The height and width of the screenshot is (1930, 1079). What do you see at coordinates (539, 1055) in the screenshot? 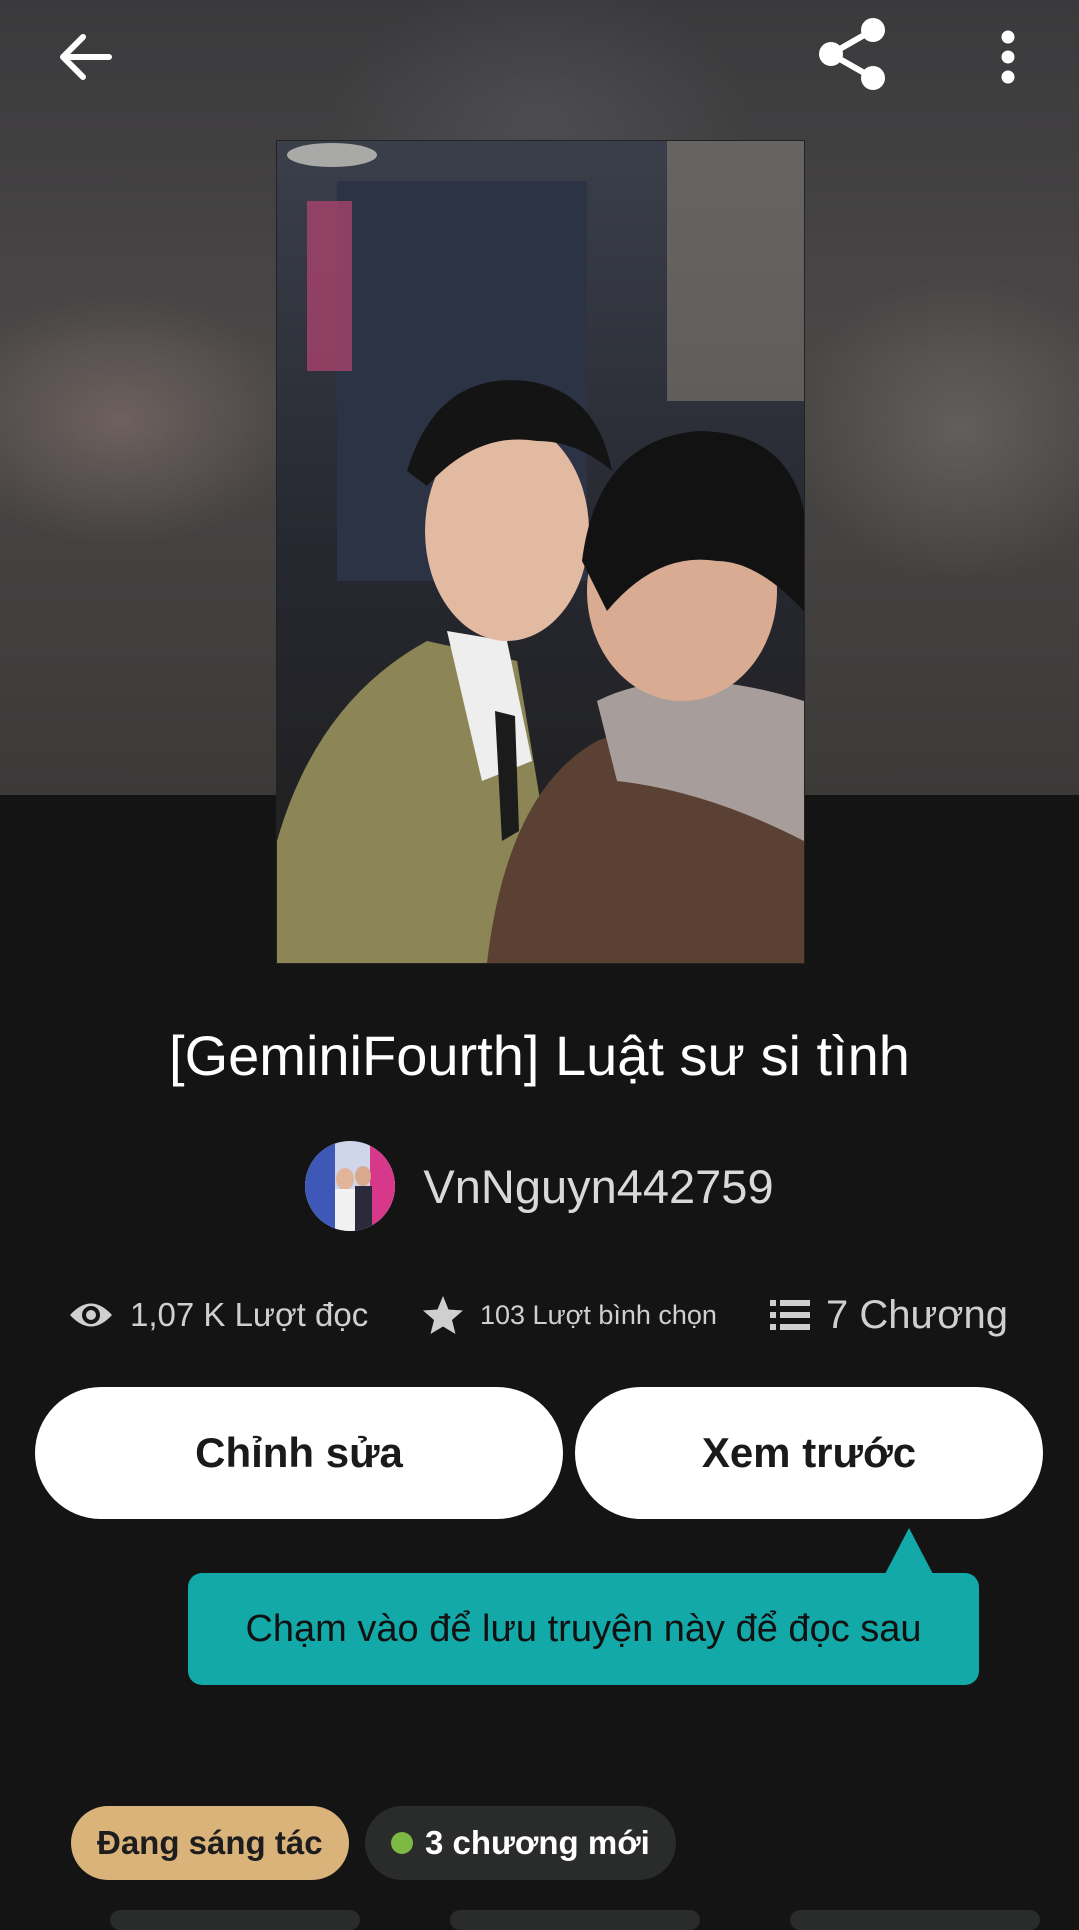
I see `story-title: [GeminiFourth] Luật sư si tình` at bounding box center [539, 1055].